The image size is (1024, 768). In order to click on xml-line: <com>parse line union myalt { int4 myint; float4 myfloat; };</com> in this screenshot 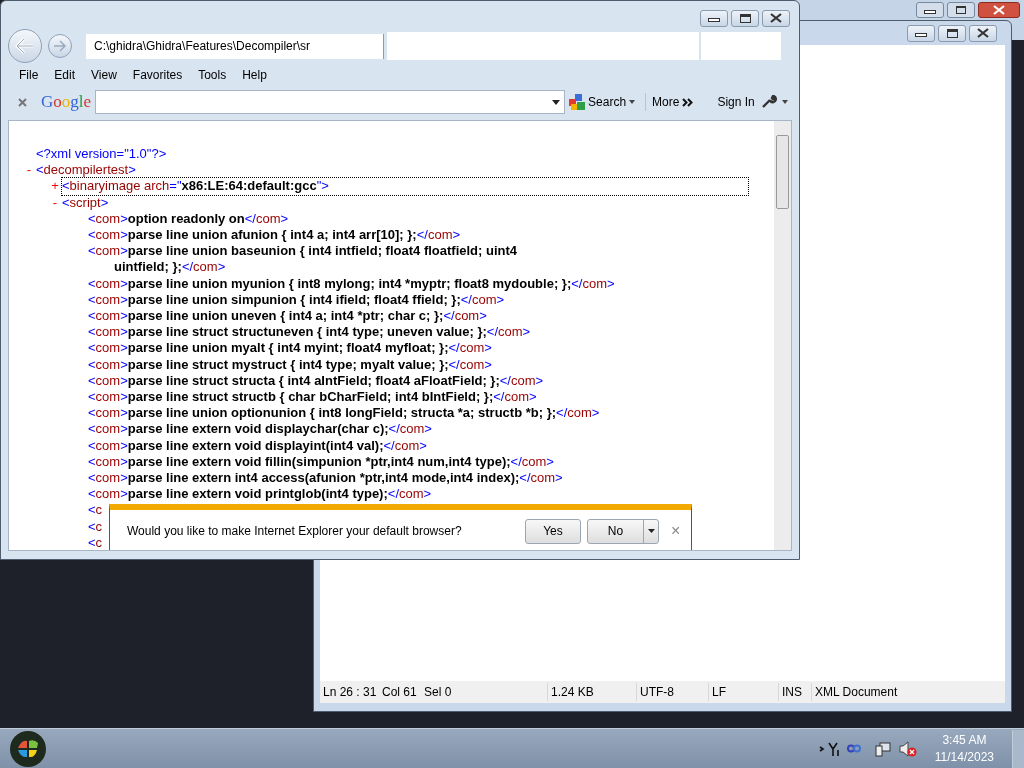, I will do `click(289, 348)`.